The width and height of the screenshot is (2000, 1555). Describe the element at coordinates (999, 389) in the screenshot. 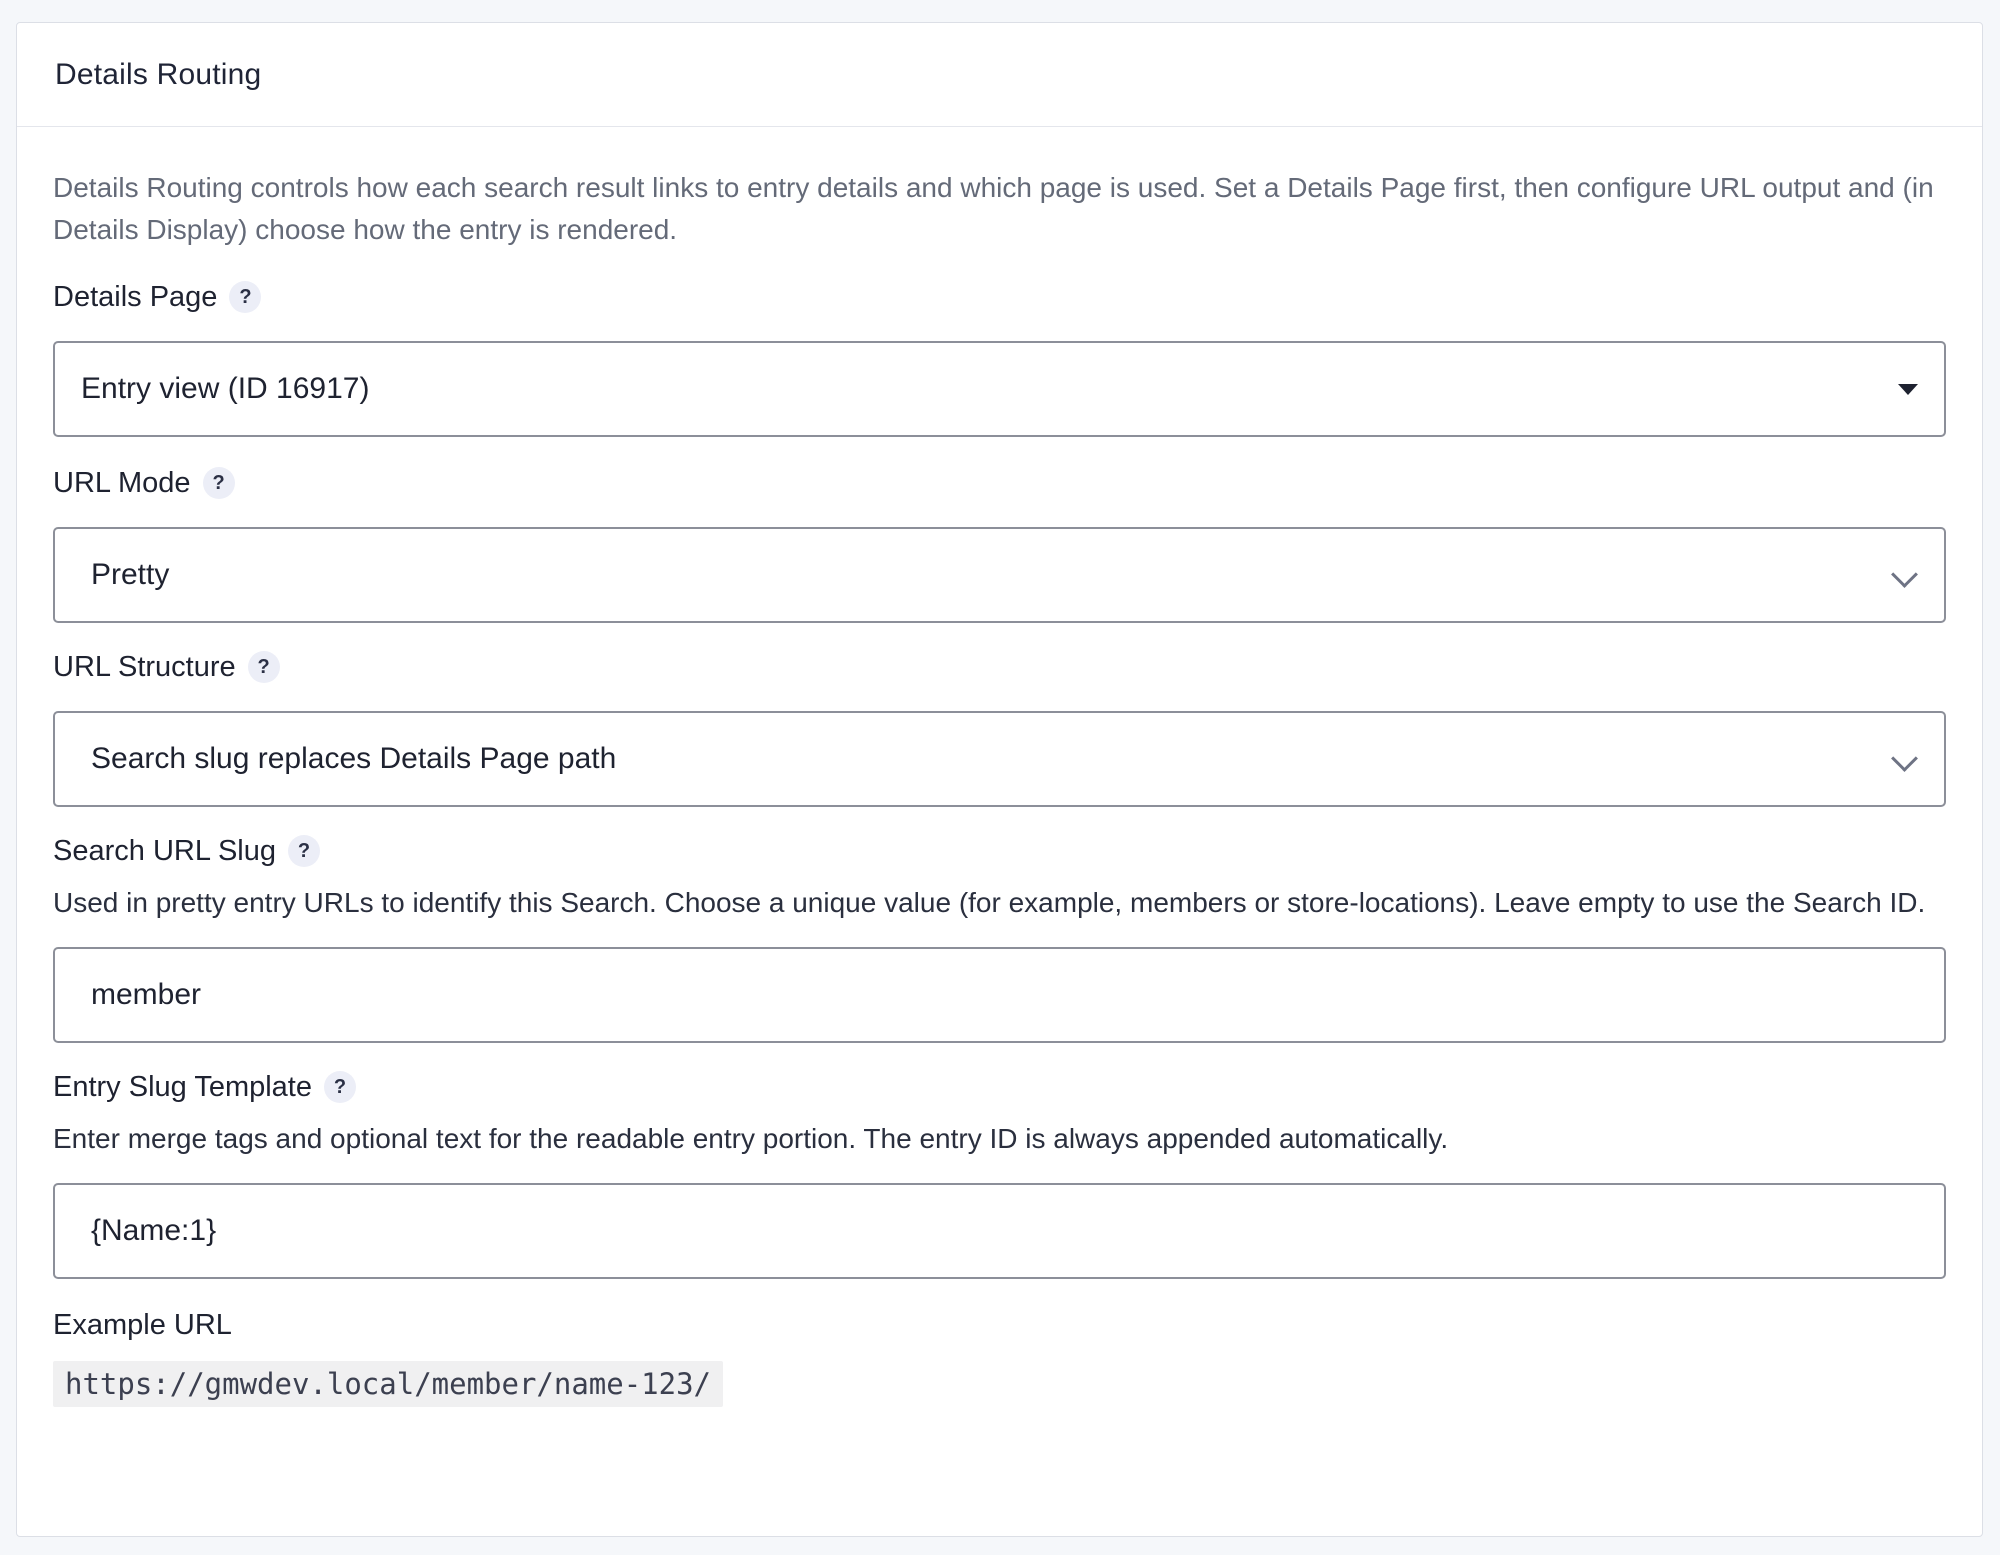

I see `details-page-select: Entry view (ID 16917)` at that location.